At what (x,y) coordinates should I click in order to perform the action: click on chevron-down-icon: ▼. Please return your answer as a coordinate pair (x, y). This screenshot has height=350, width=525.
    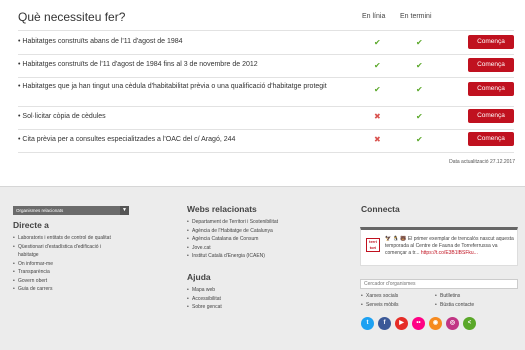
    Looking at the image, I should click on (124, 210).